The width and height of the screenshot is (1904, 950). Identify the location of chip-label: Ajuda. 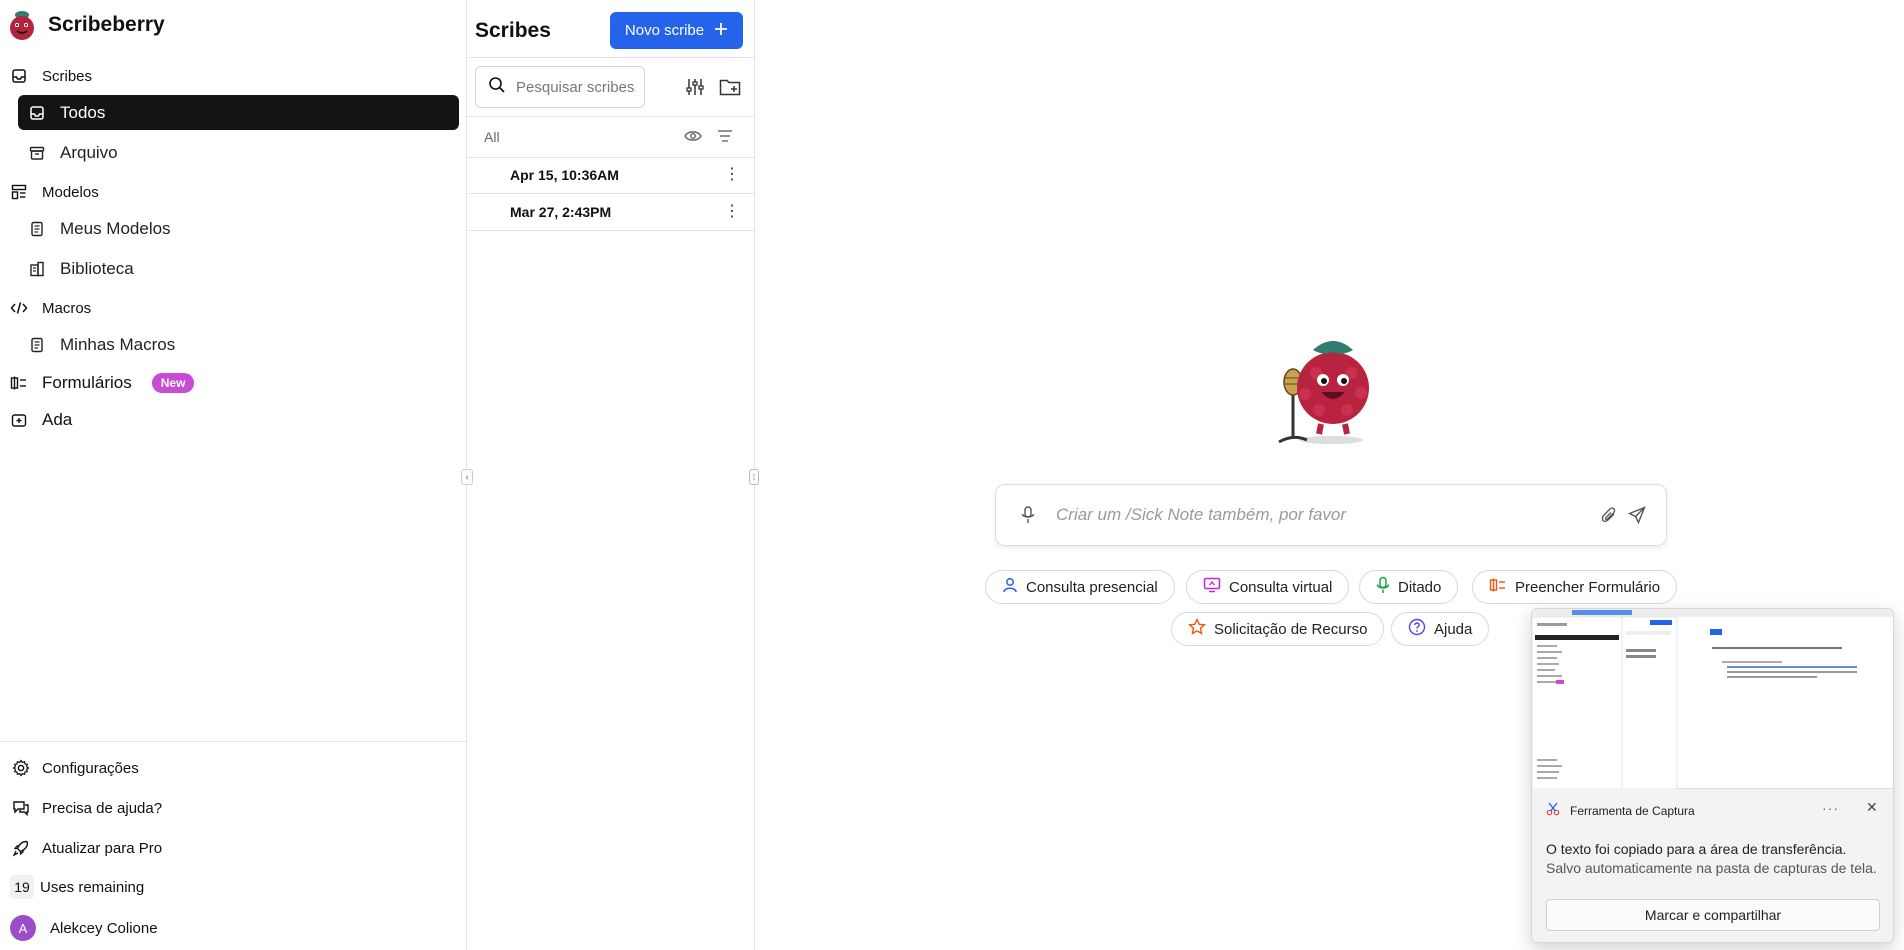
(1453, 629).